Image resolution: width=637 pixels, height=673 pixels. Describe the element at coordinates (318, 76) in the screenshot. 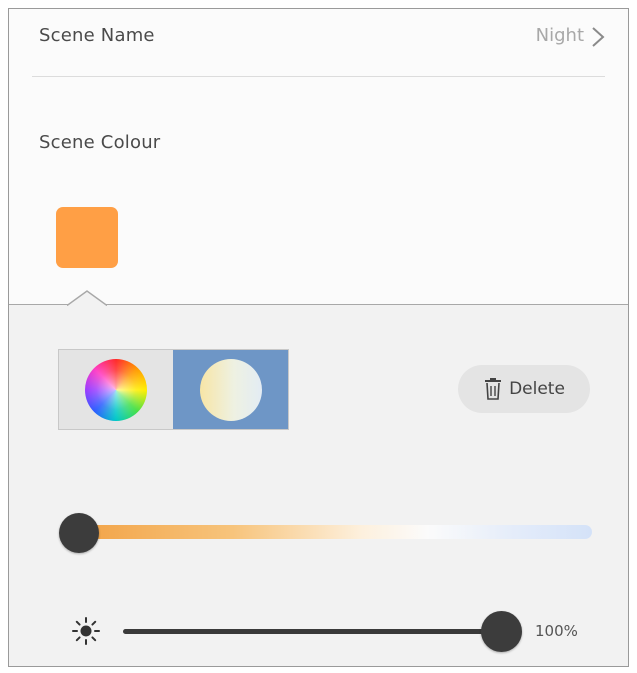

I see `divider` at that location.